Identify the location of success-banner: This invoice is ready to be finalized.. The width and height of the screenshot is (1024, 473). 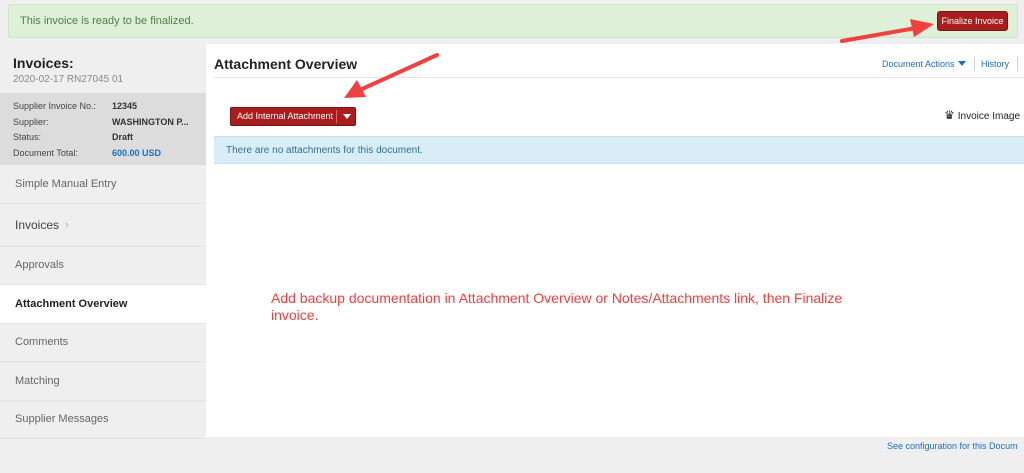
(513, 21).